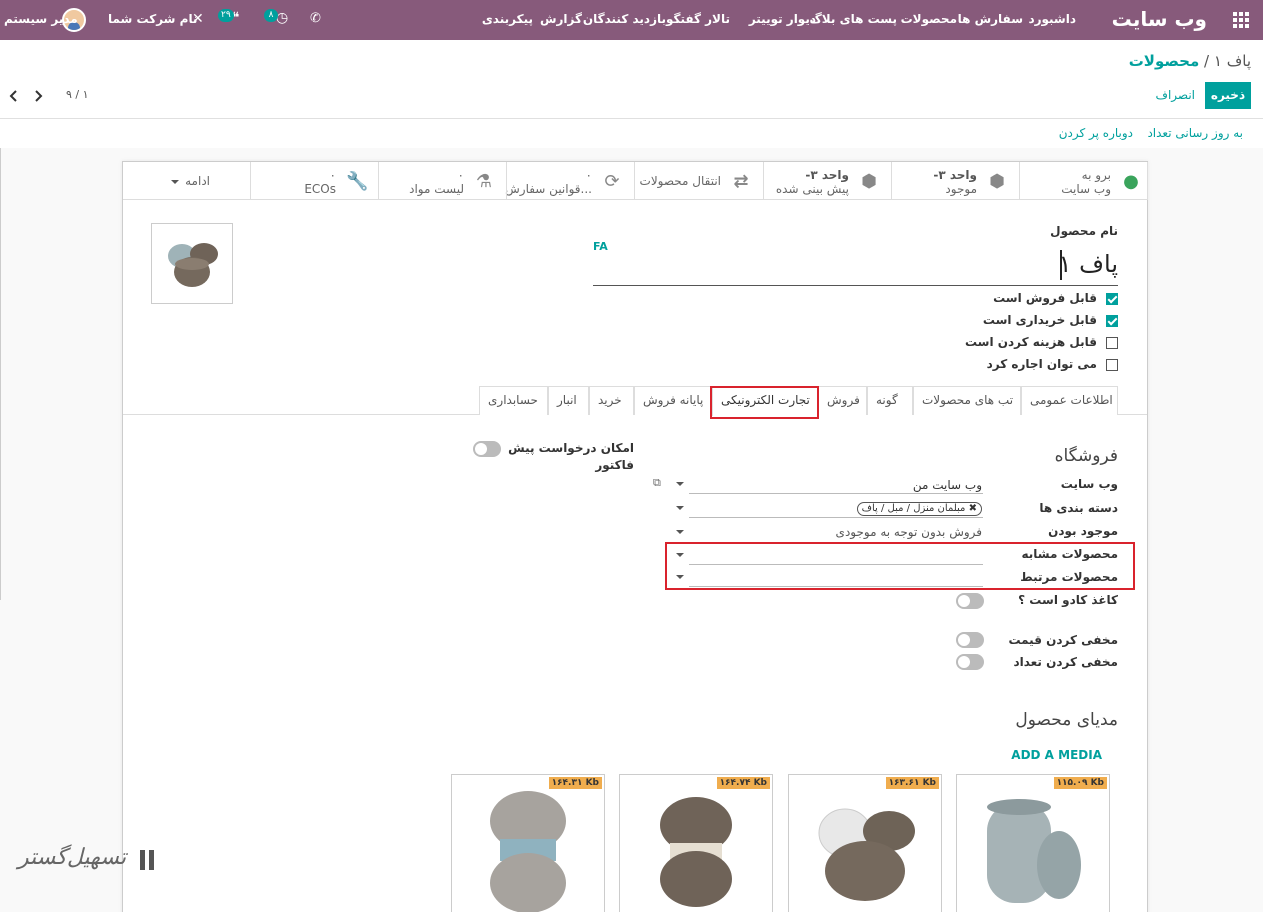 Image resolution: width=1263 pixels, height=912 pixels. What do you see at coordinates (357, 181) in the screenshot?
I see `wrench-icon: 🔧` at bounding box center [357, 181].